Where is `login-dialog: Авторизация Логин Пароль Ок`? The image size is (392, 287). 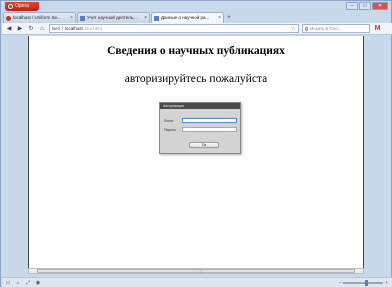
login-dialog: Авторизация Логин Пароль Ок is located at coordinates (200, 128).